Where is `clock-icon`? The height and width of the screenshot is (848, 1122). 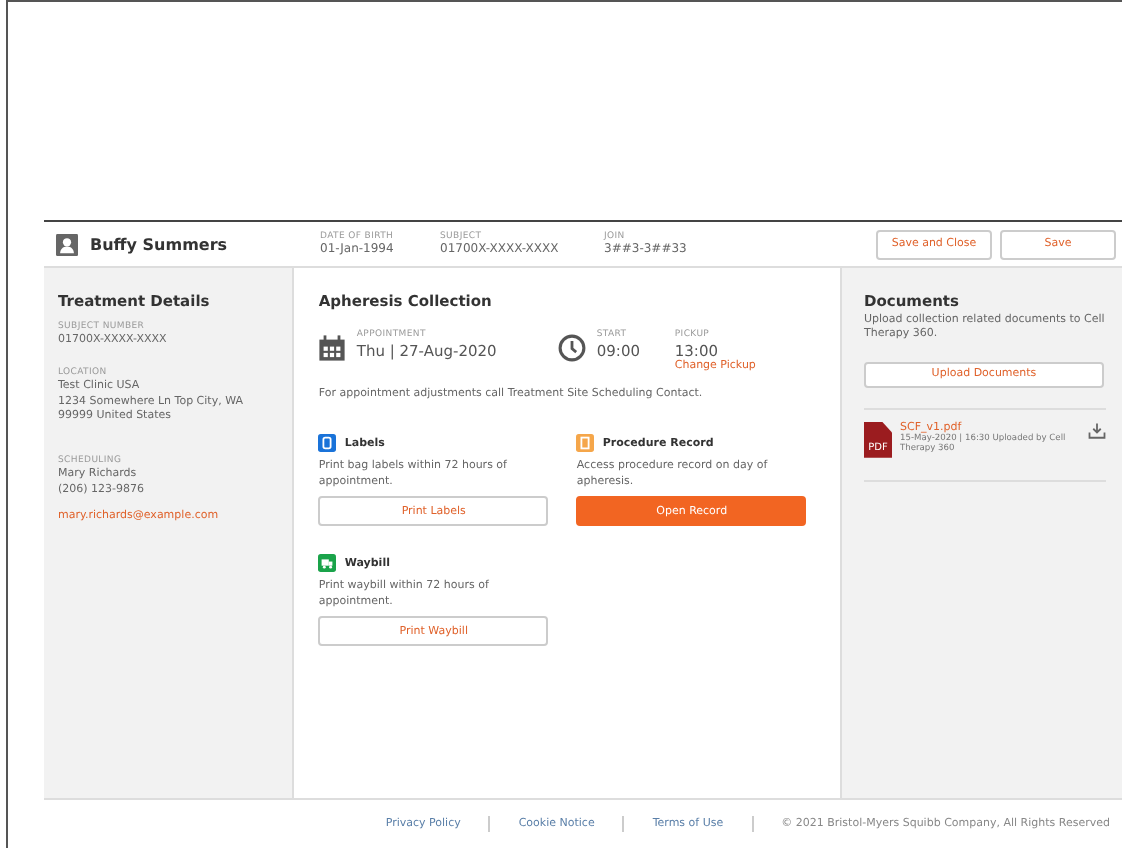
clock-icon is located at coordinates (572, 348).